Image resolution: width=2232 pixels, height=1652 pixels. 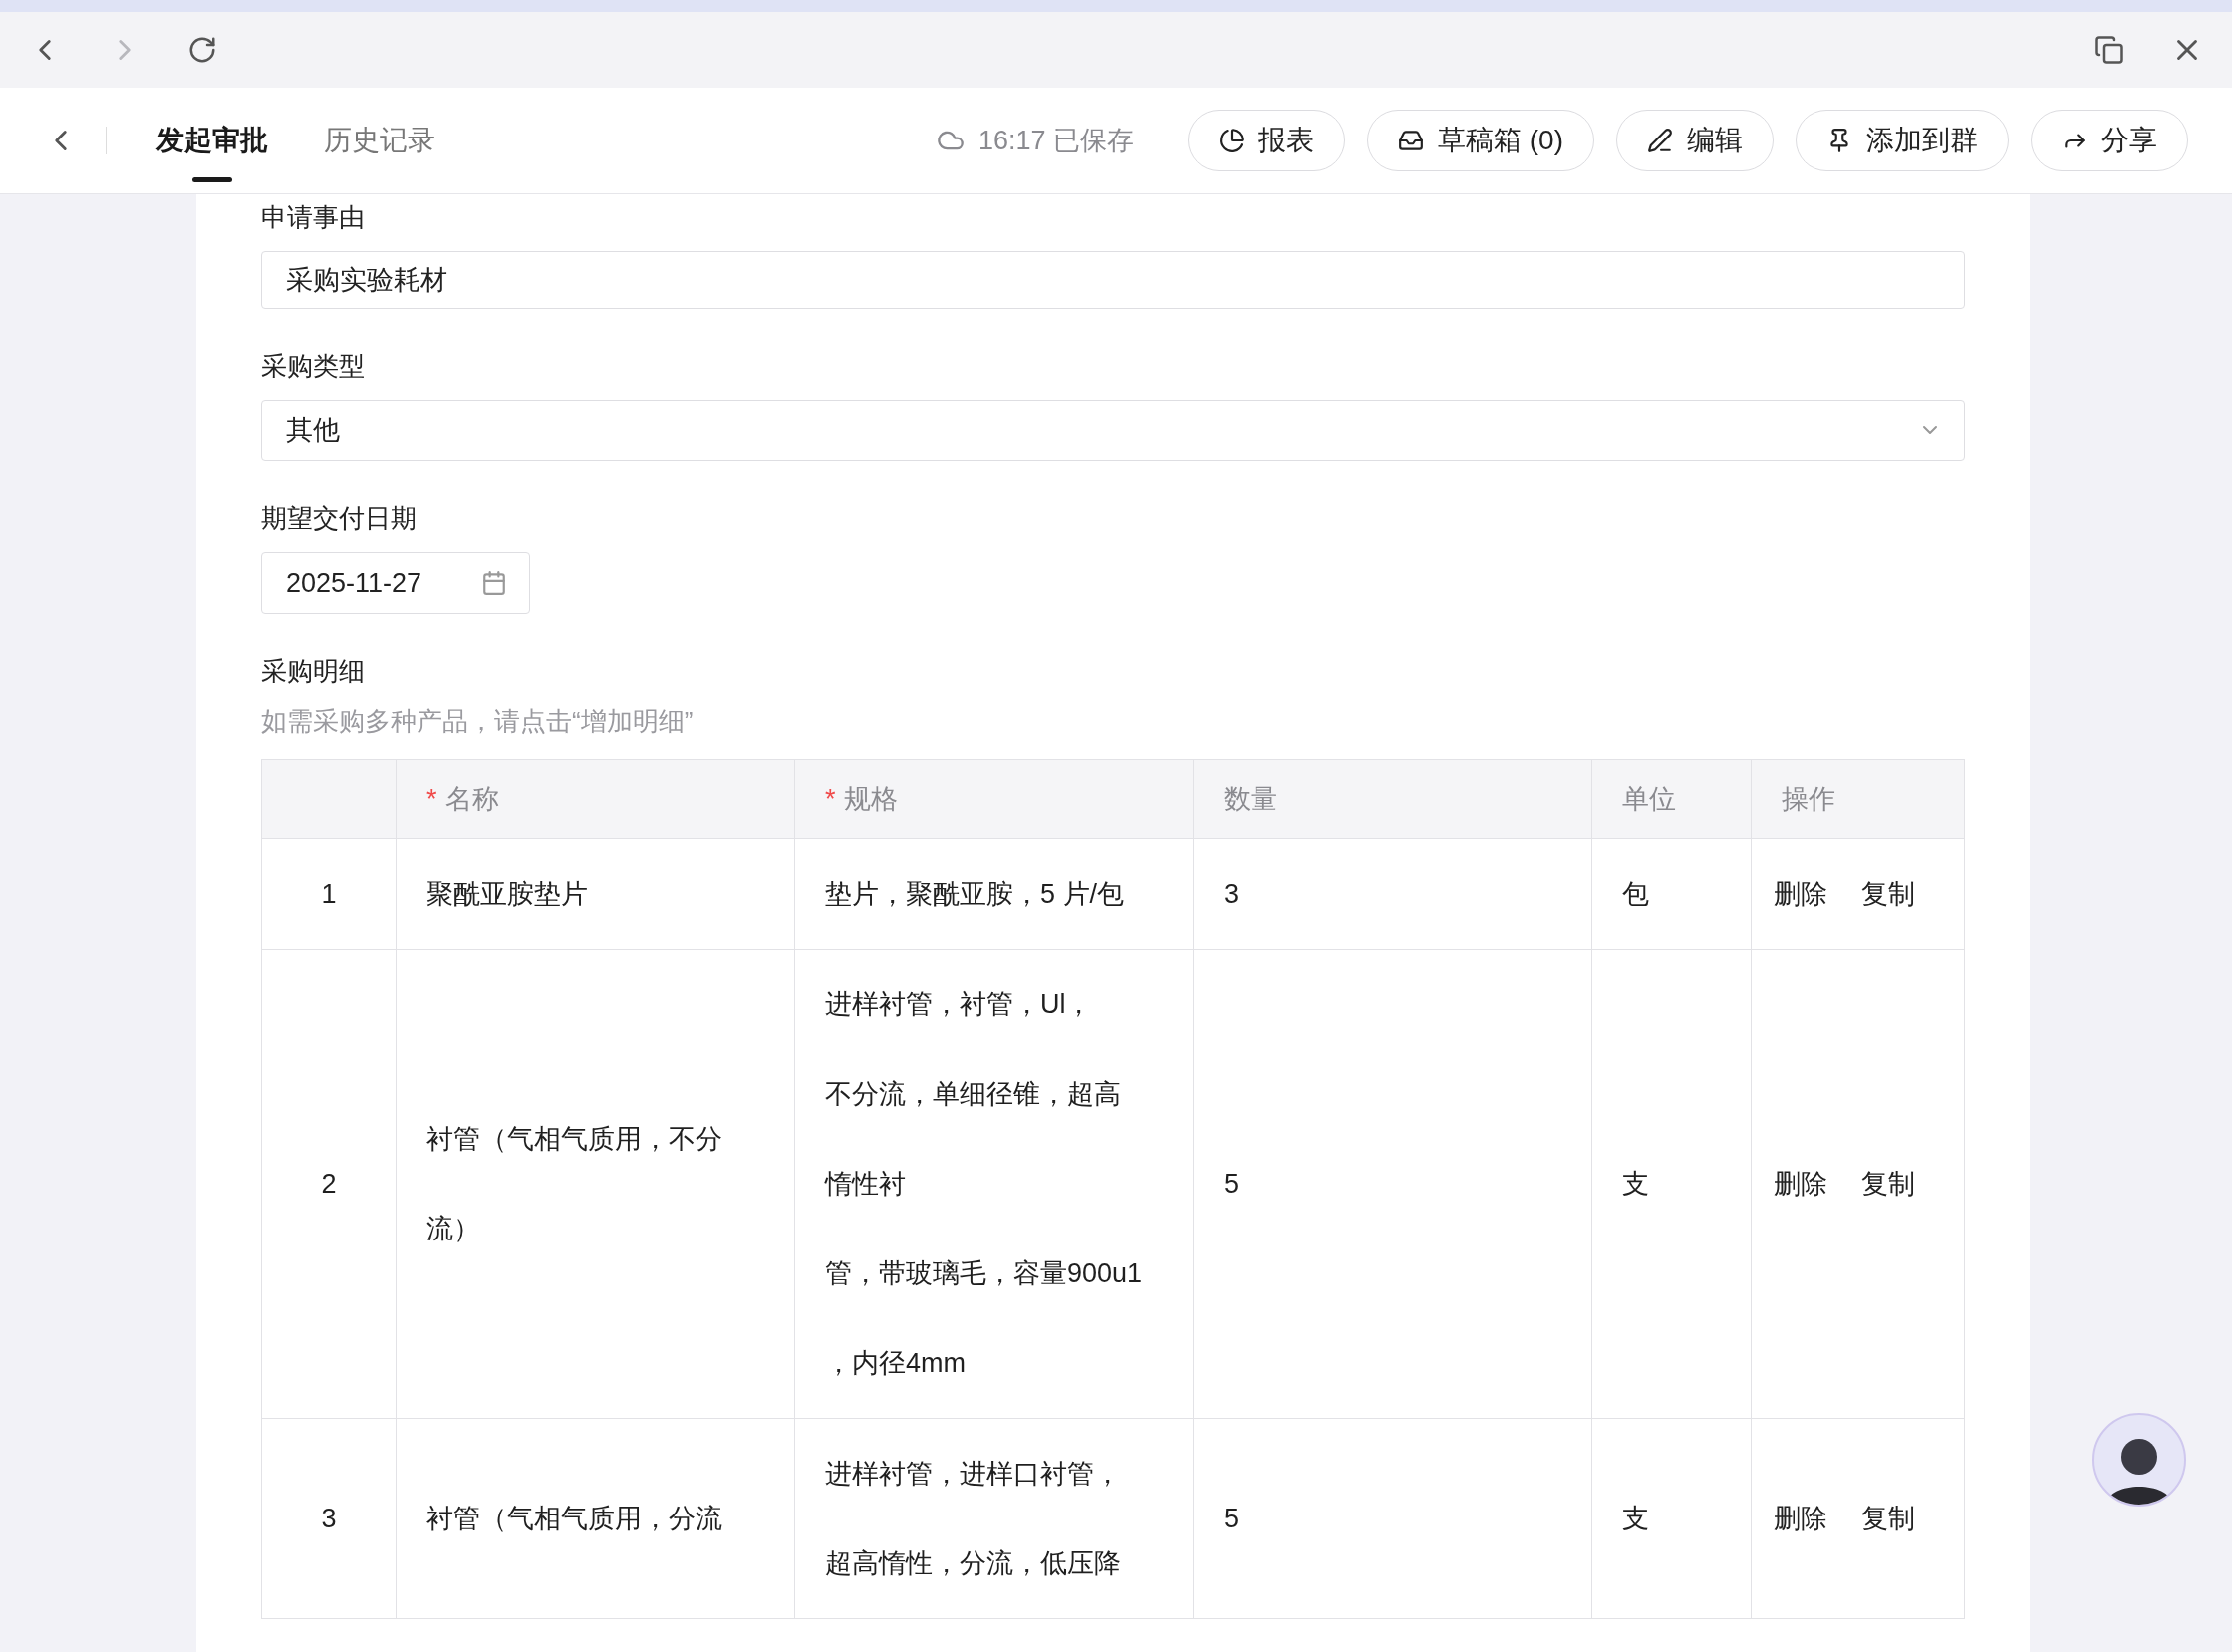 I want to click on table-cell: 1, so click(x=329, y=894).